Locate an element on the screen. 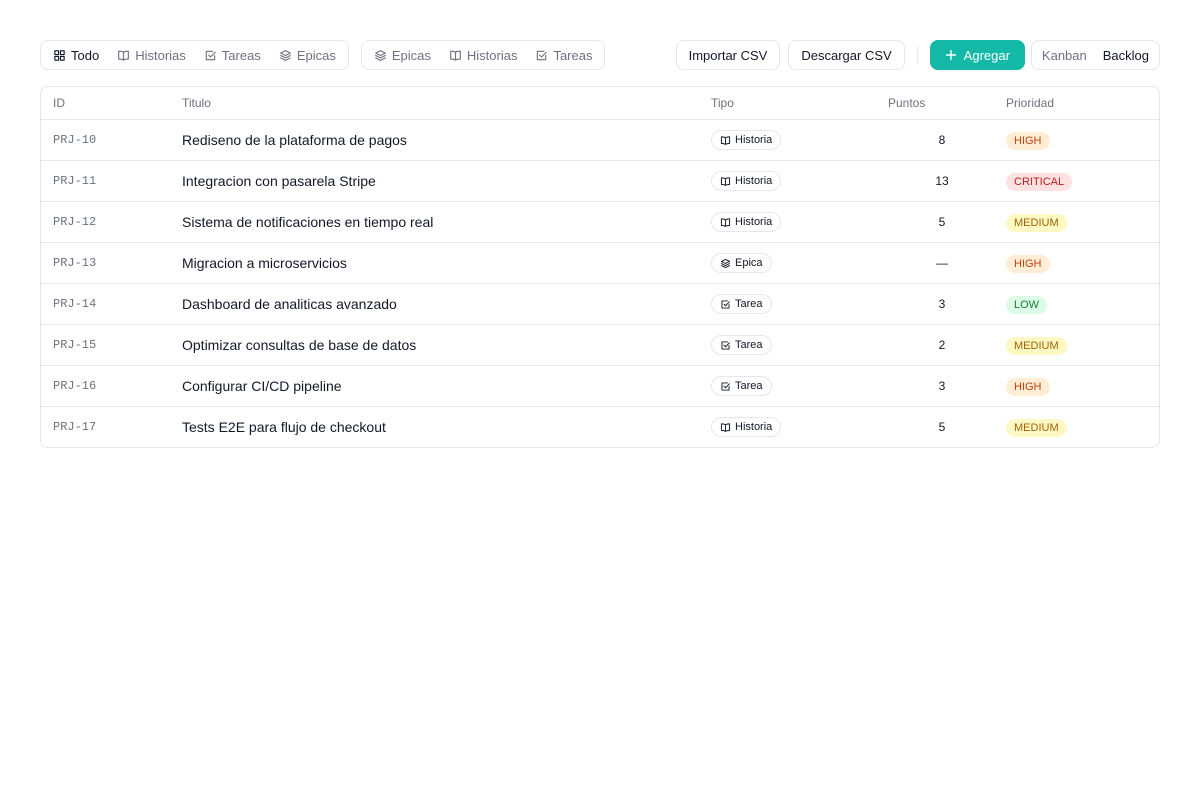 This screenshot has height=800, width=1200. add-button-label: Agregar is located at coordinates (986, 55).